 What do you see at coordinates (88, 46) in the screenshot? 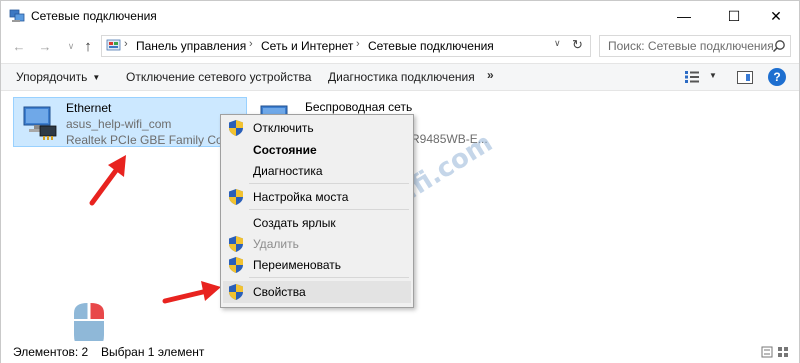
I see `up-arrow-icon: ↑` at bounding box center [88, 46].